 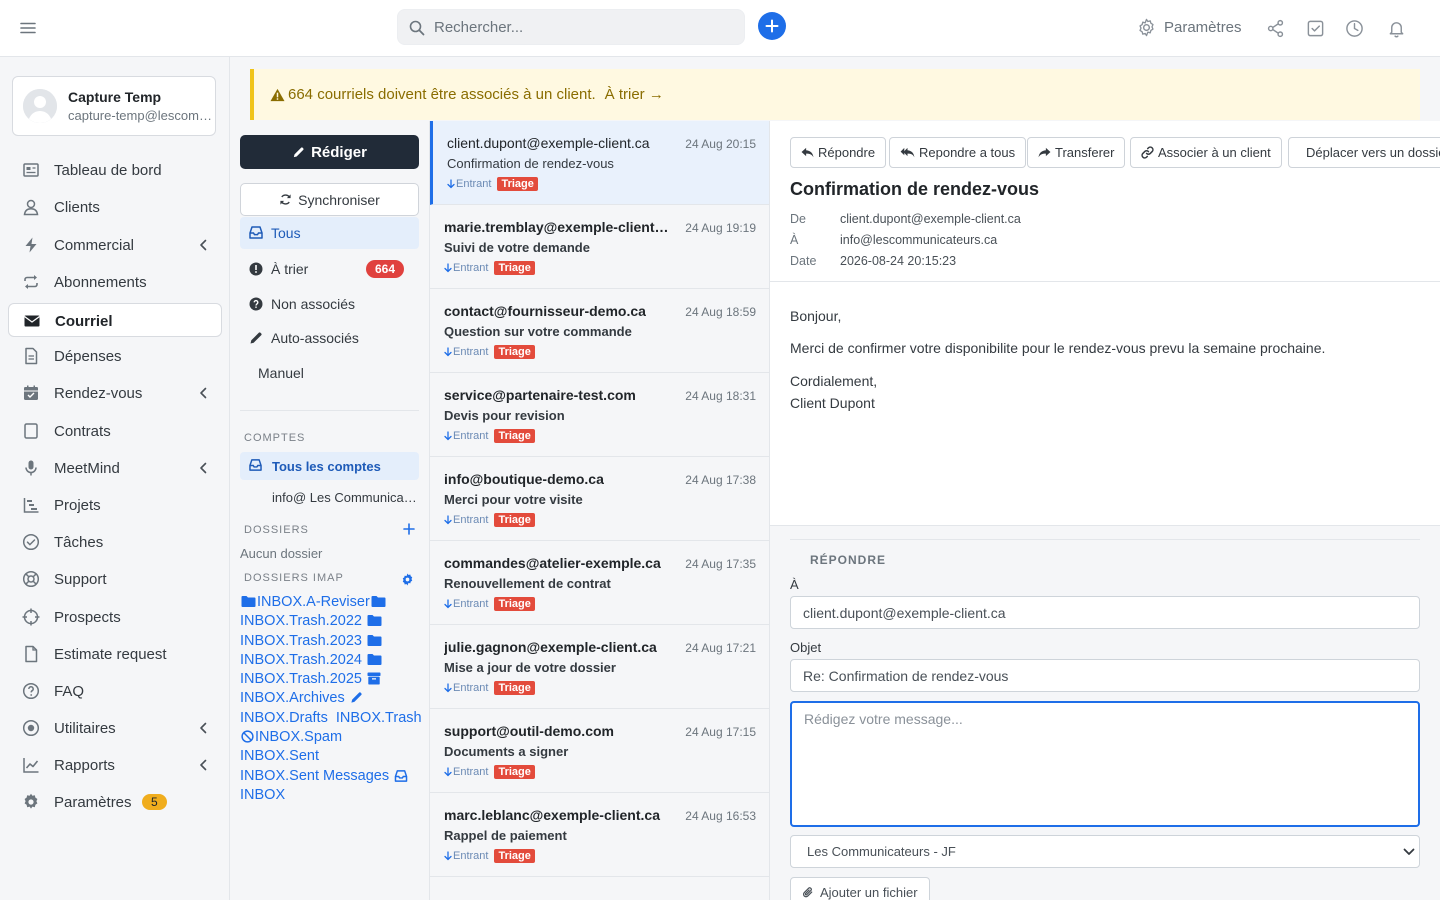 I want to click on share-icon, so click(x=1275, y=28).